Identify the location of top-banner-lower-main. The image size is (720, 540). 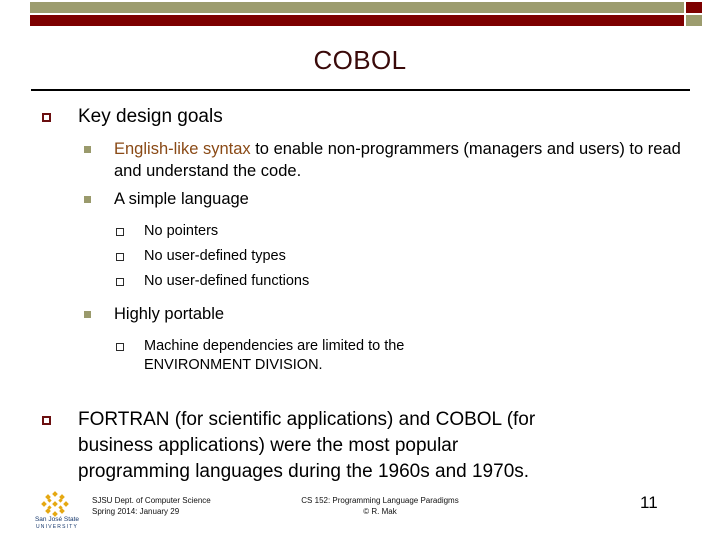
(357, 20).